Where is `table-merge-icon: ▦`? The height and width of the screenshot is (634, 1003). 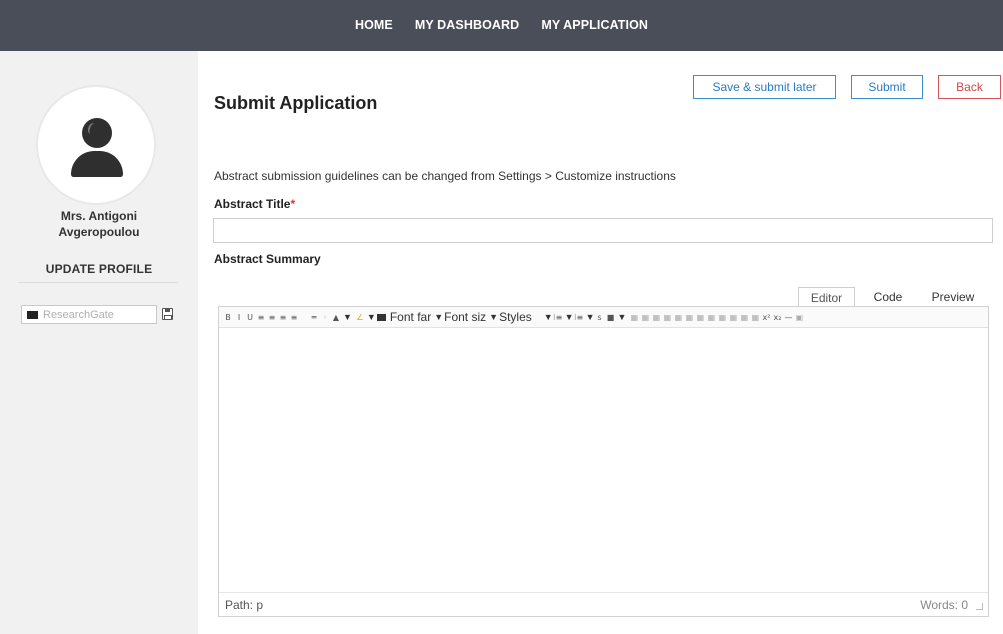 table-merge-icon: ▦ is located at coordinates (711, 317).